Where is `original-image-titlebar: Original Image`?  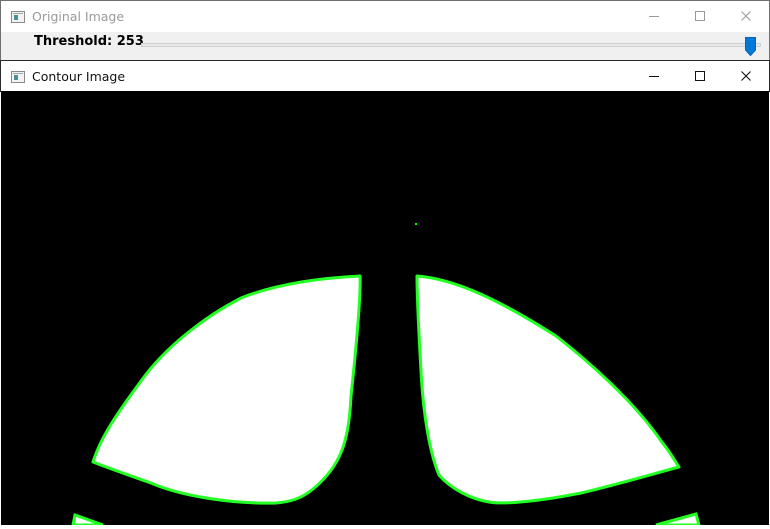
original-image-titlebar: Original Image is located at coordinates (385, 16).